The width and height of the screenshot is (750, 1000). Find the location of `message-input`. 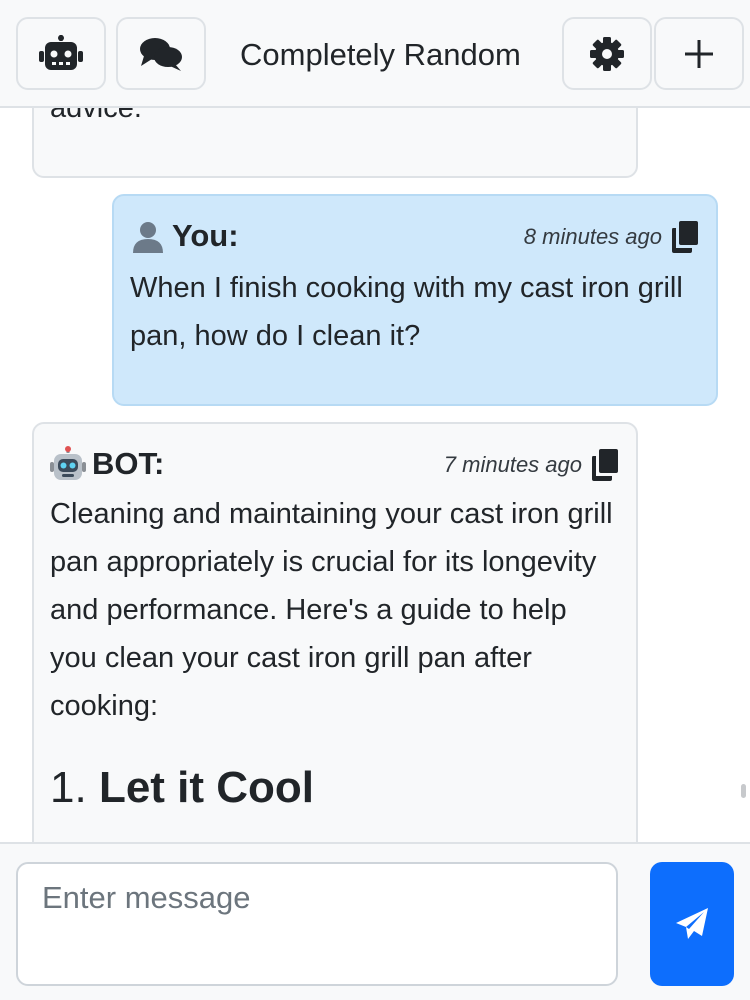

message-input is located at coordinates (317, 924).